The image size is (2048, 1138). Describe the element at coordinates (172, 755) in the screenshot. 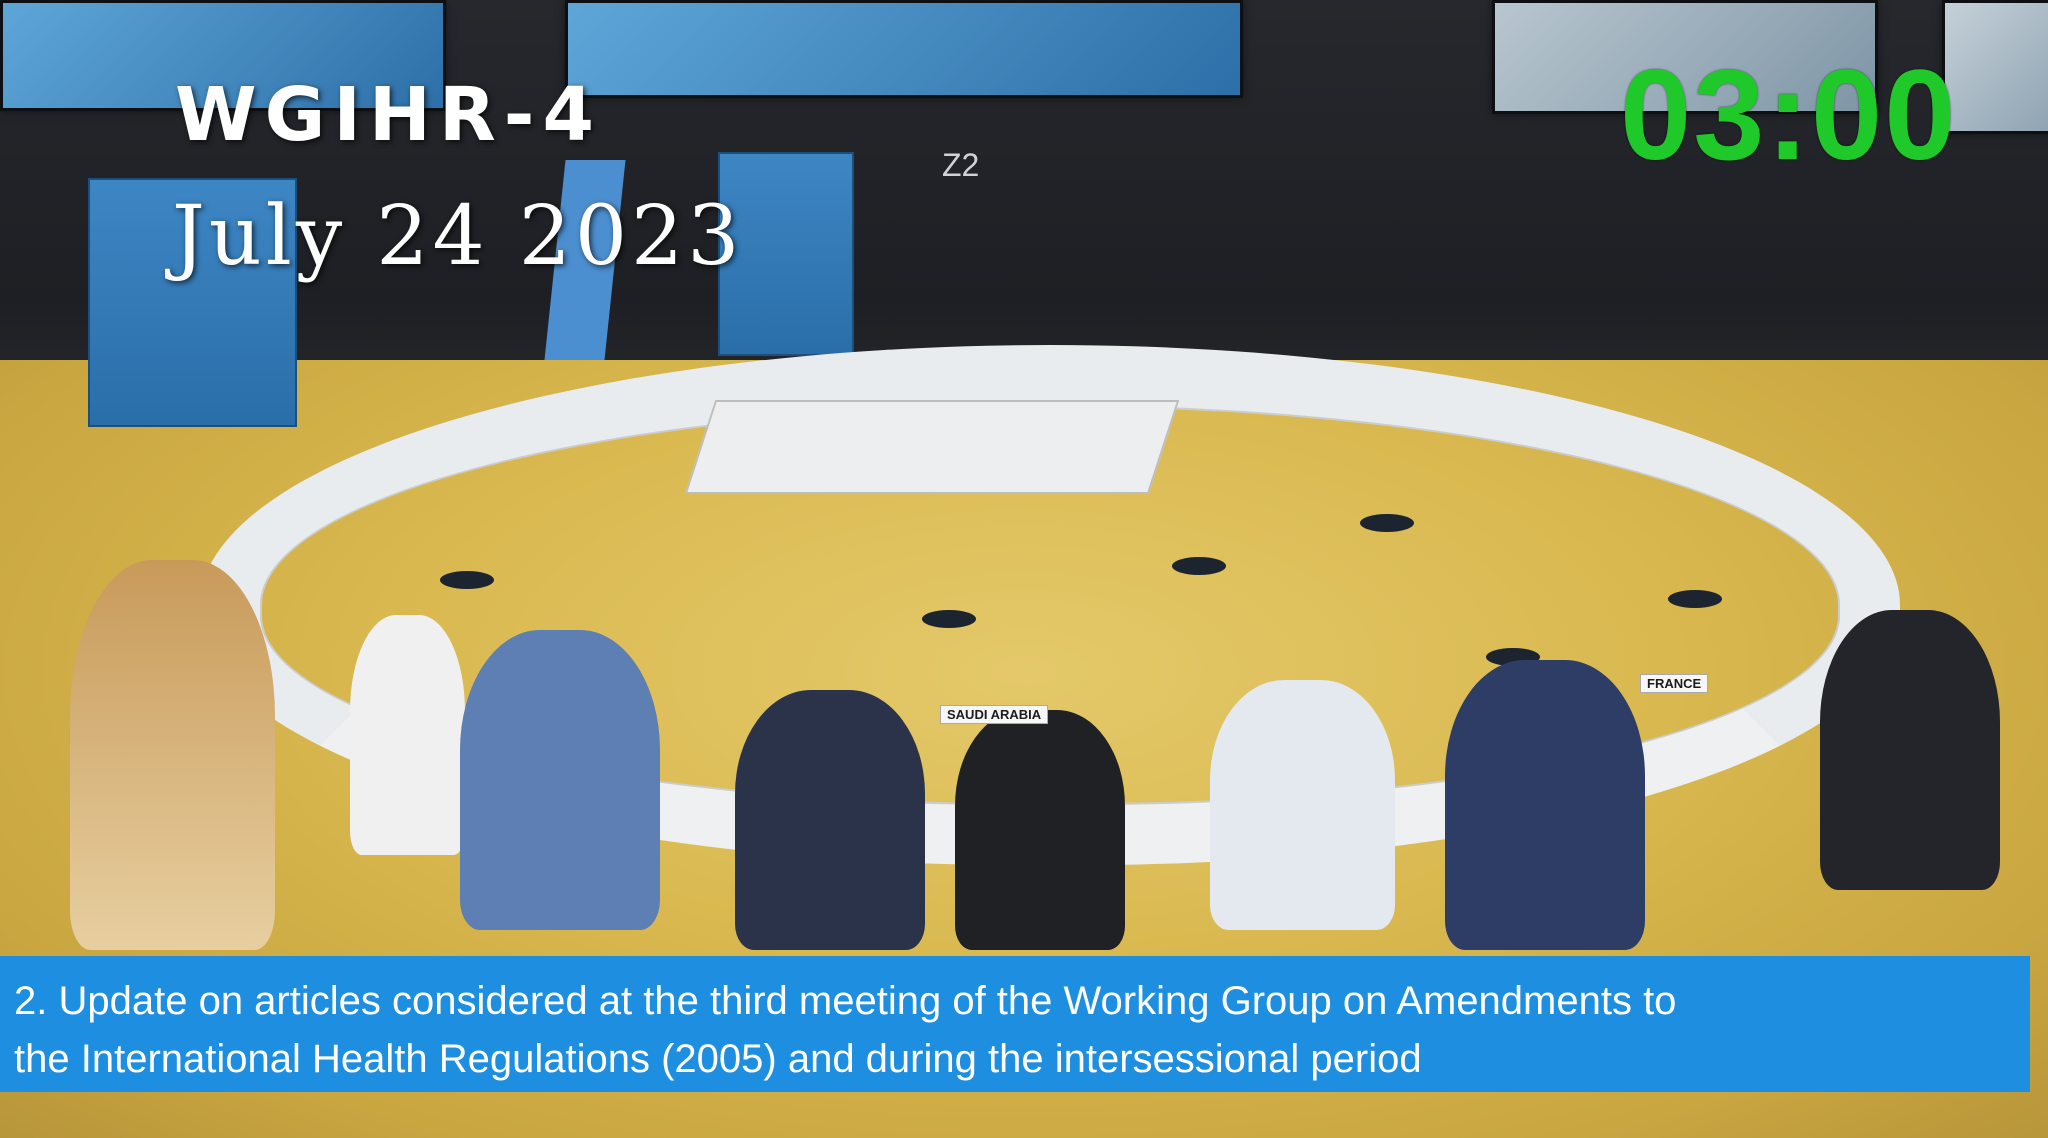

I see `standing-delegate` at that location.